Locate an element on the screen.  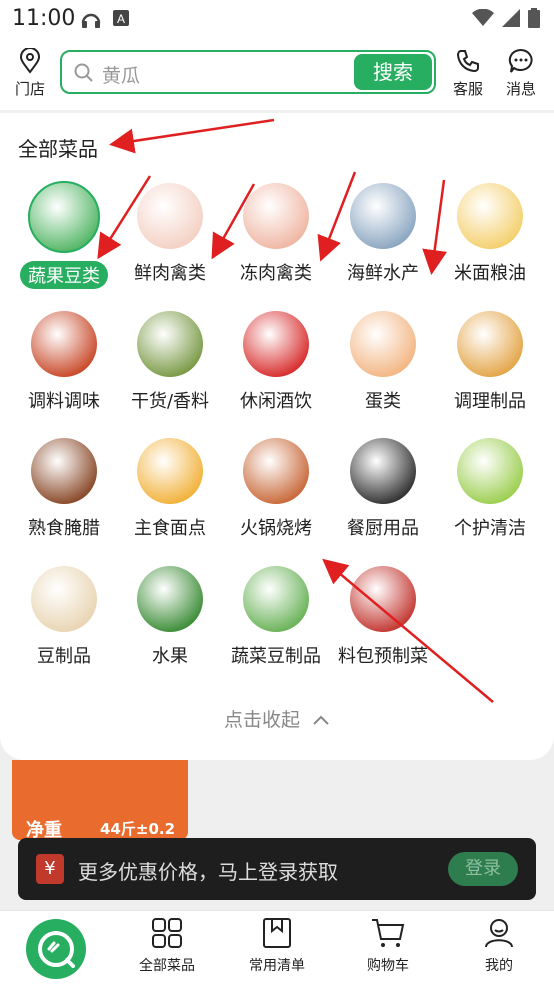
category-label: 鲜肉禽类 is located at coordinates (170, 273).